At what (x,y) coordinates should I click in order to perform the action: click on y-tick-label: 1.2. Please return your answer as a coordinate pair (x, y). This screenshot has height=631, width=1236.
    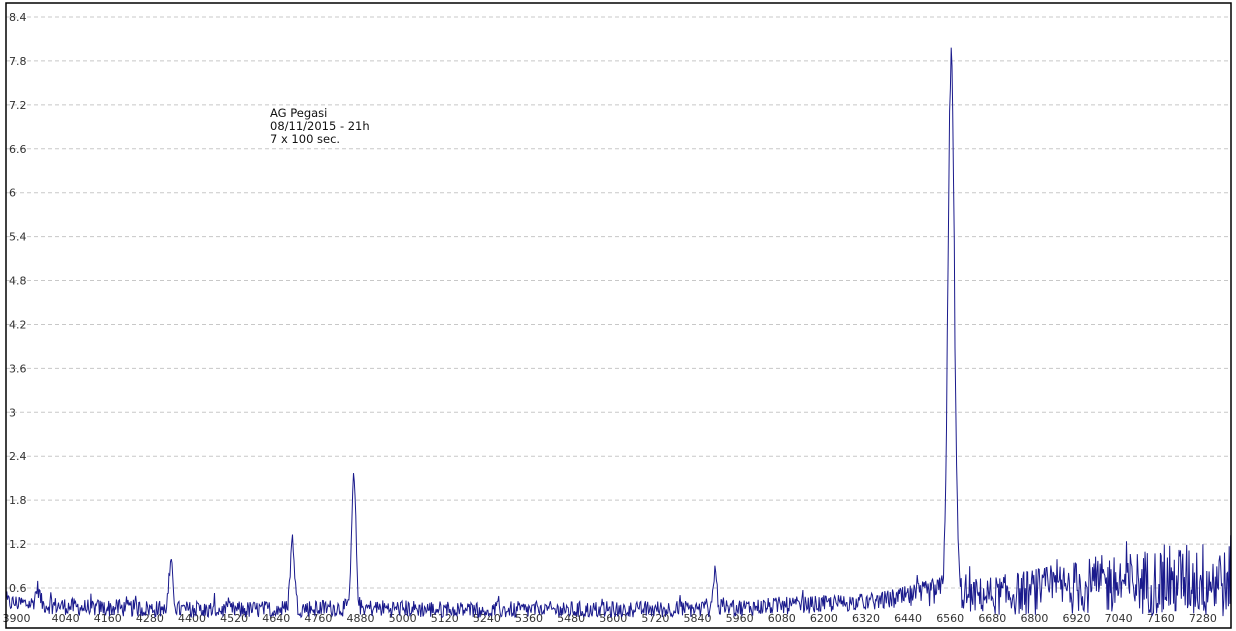
    Looking at the image, I should click on (18, 544).